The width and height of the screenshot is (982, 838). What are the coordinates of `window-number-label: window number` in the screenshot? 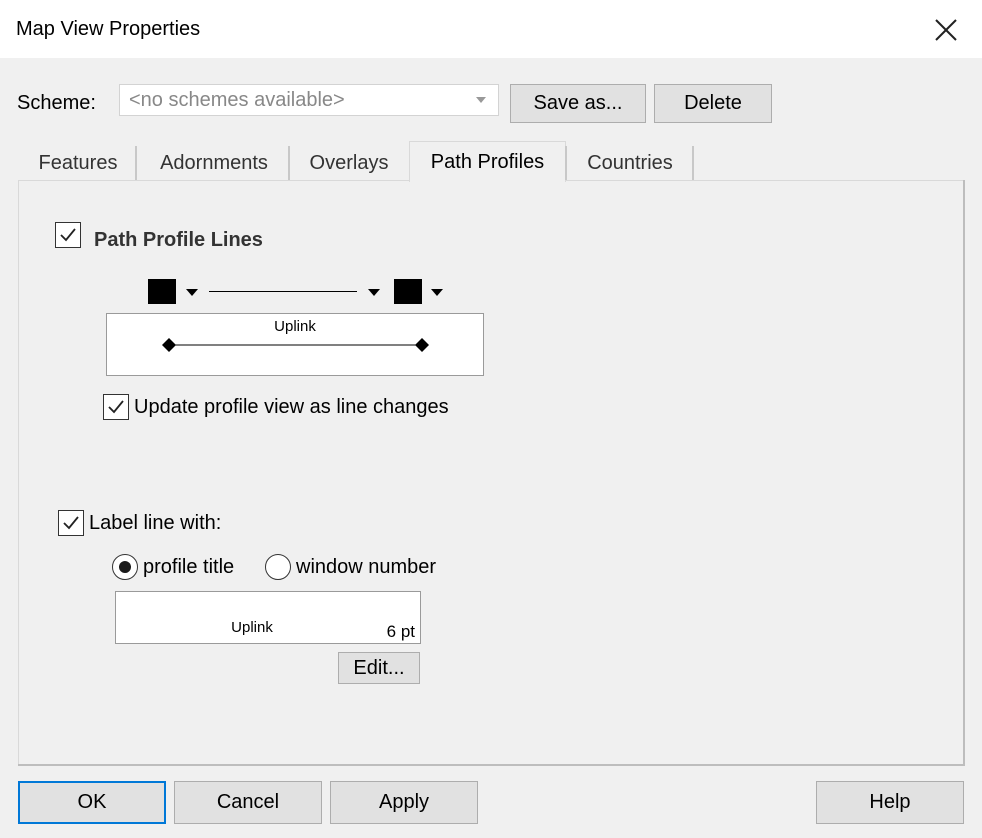 It's located at (366, 567).